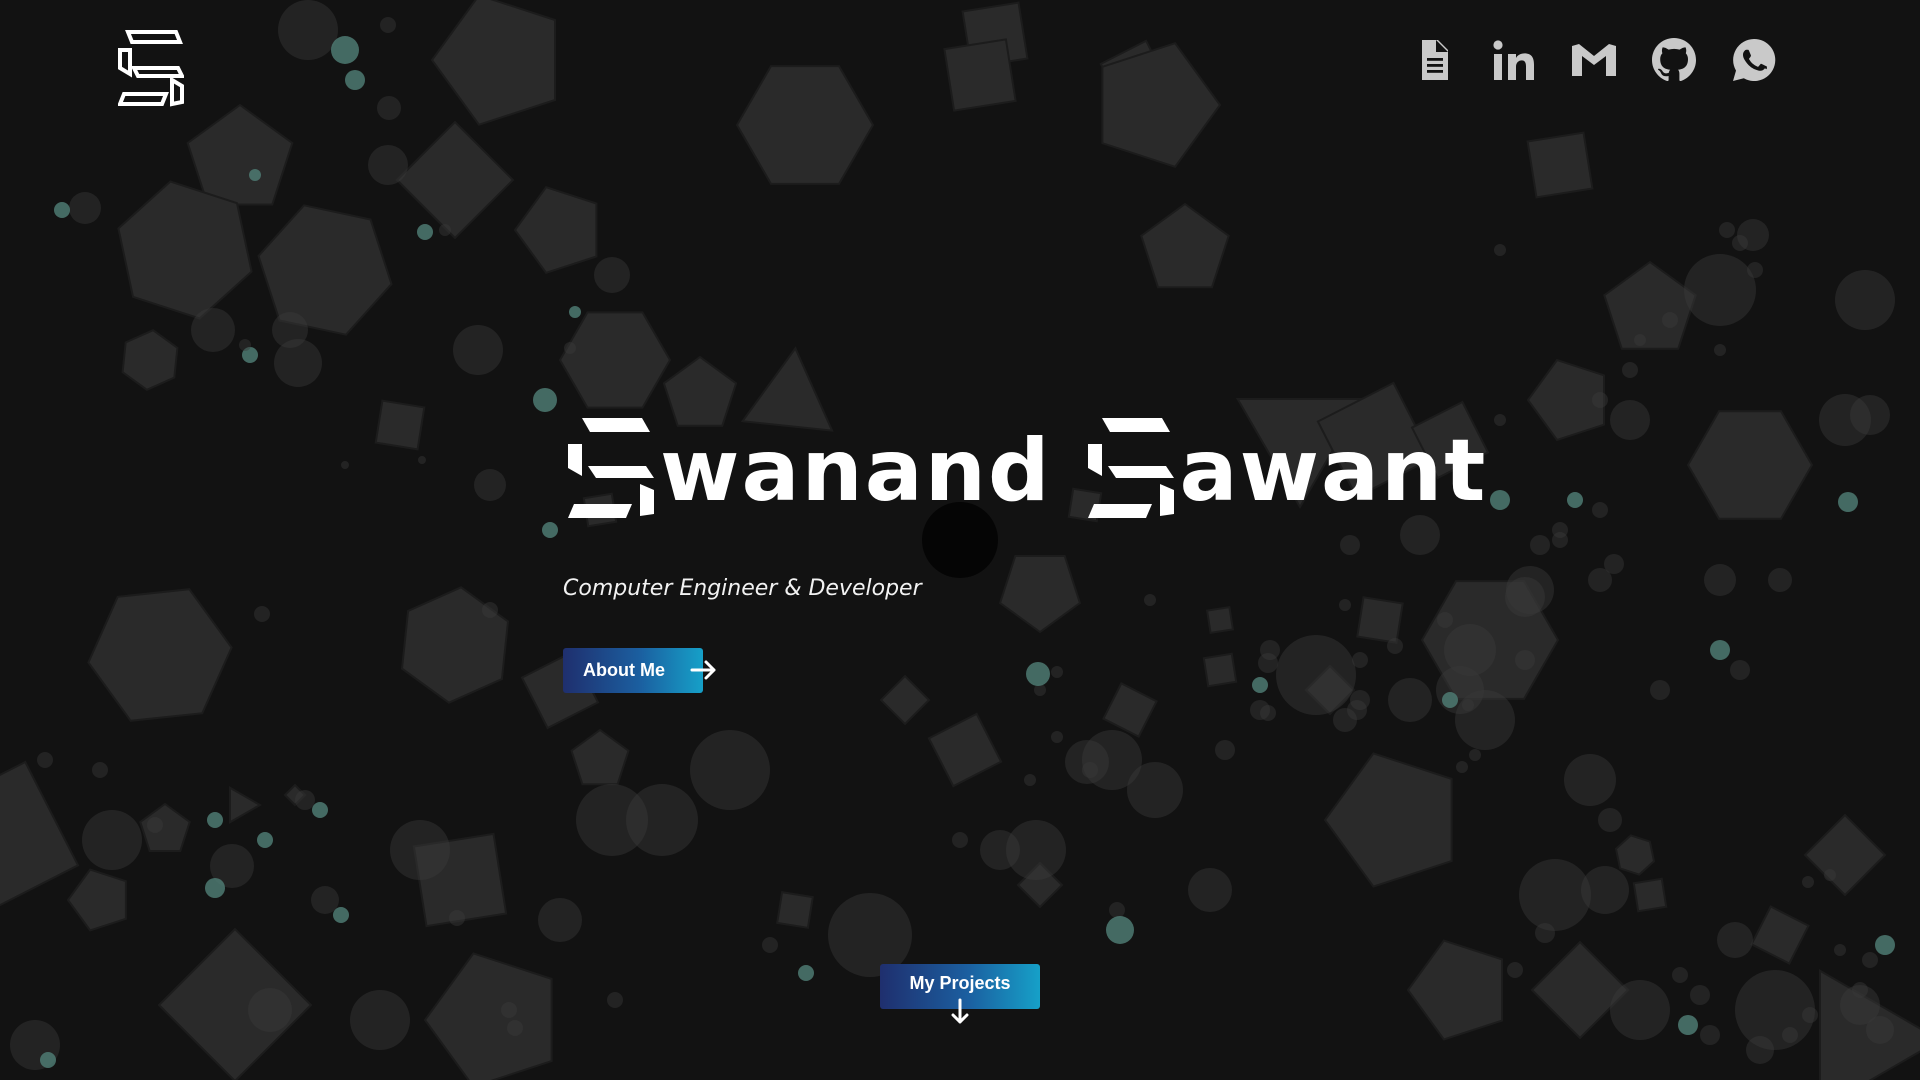  What do you see at coordinates (960, 983) in the screenshot?
I see `my-projects-label: My Projects` at bounding box center [960, 983].